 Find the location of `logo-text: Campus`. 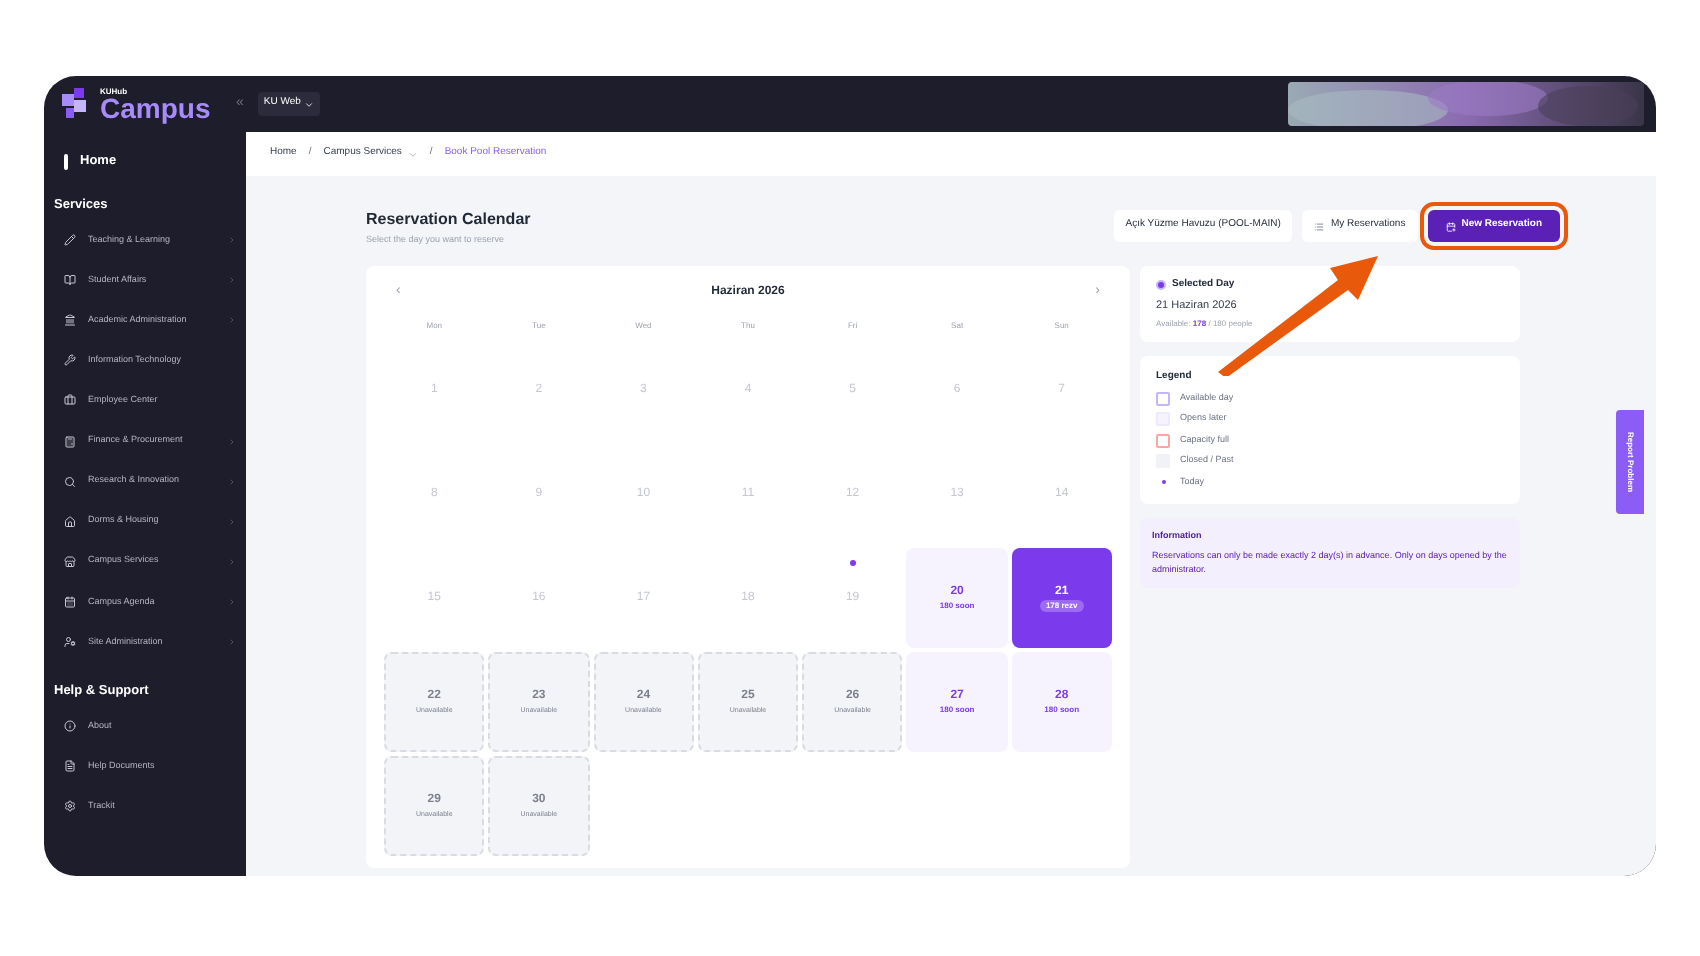

logo-text: Campus is located at coordinates (155, 108).